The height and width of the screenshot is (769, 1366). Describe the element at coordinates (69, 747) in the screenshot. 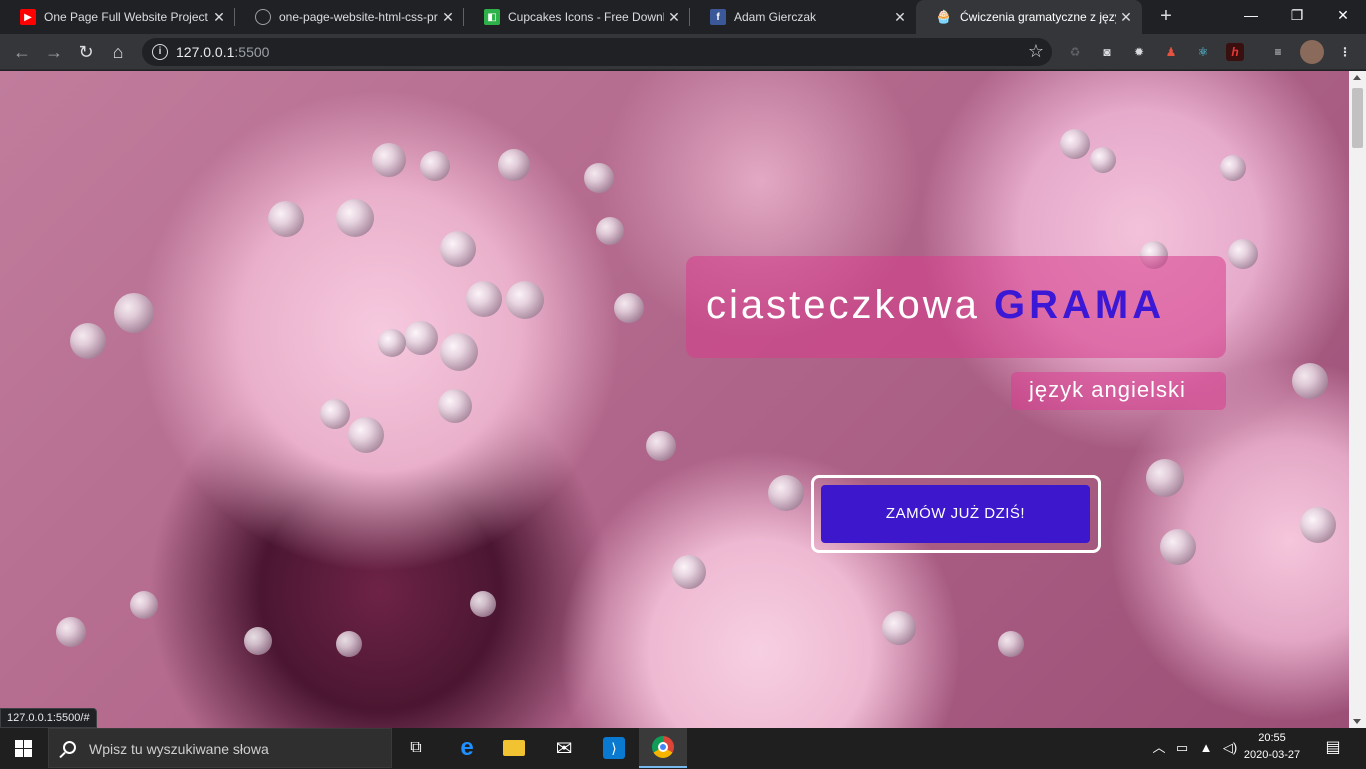

I see `search-icon` at that location.